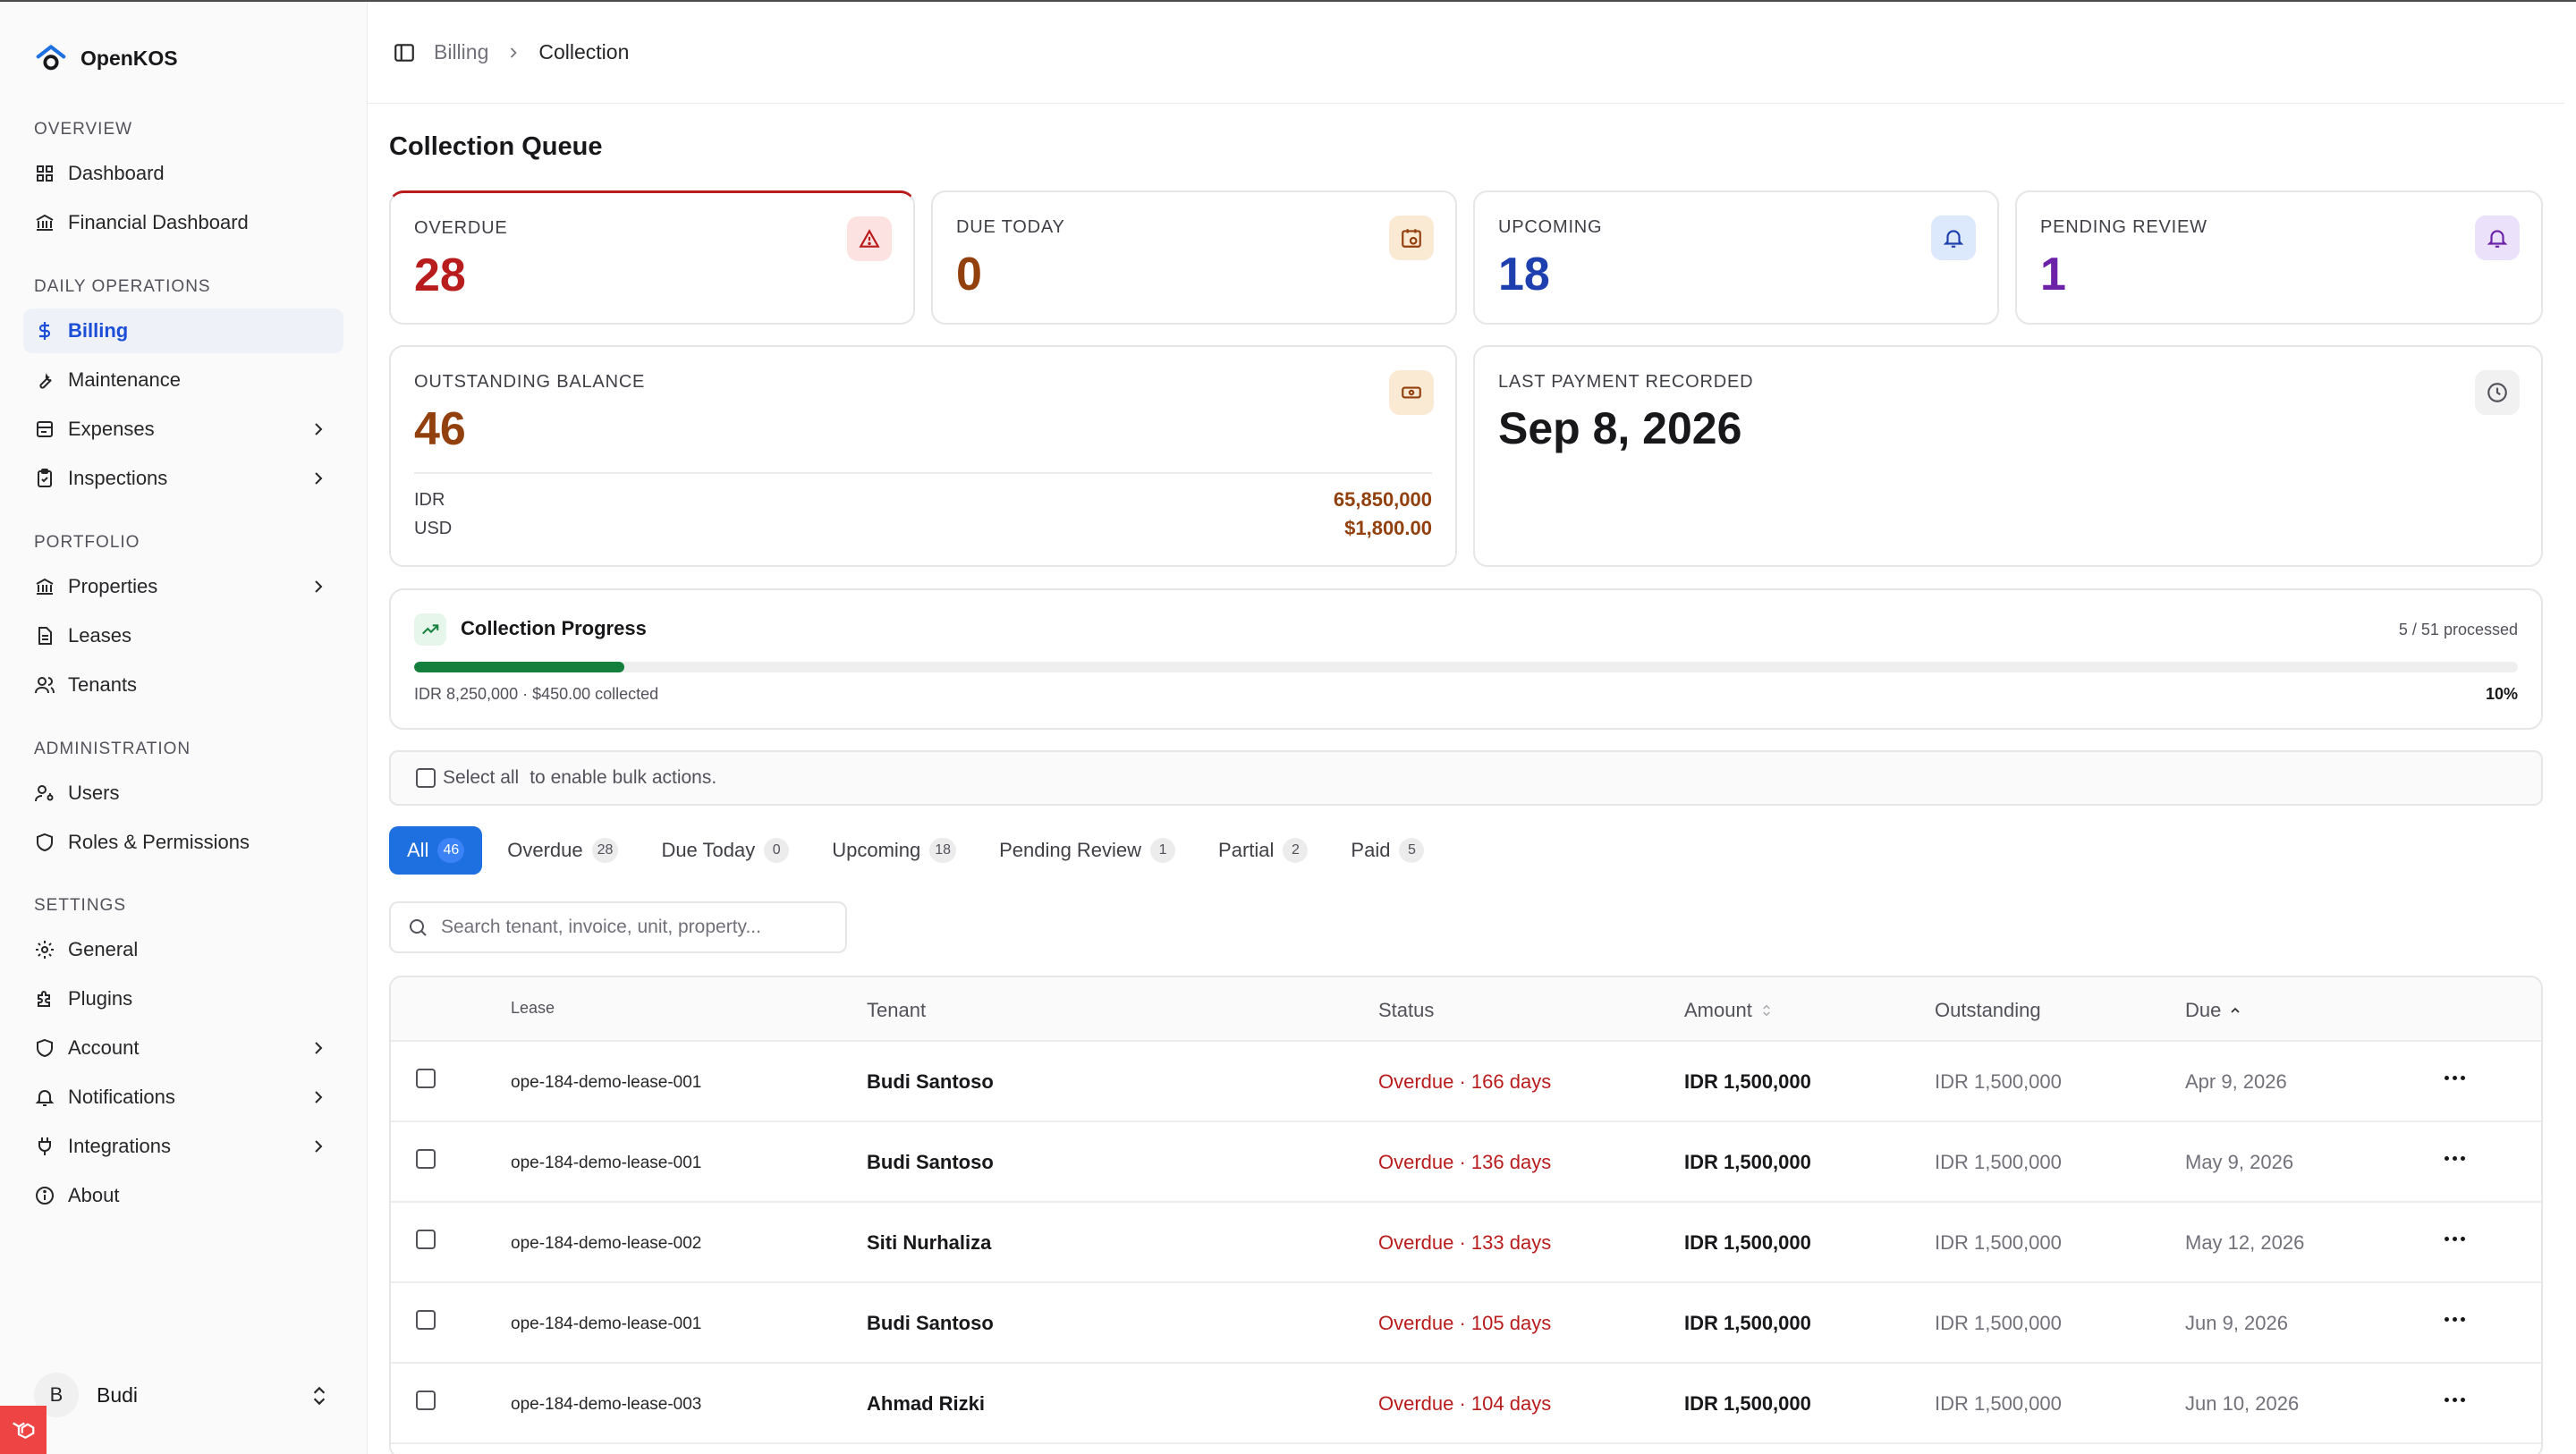 The height and width of the screenshot is (1454, 2576). I want to click on sidebar-item-about: About, so click(183, 1196).